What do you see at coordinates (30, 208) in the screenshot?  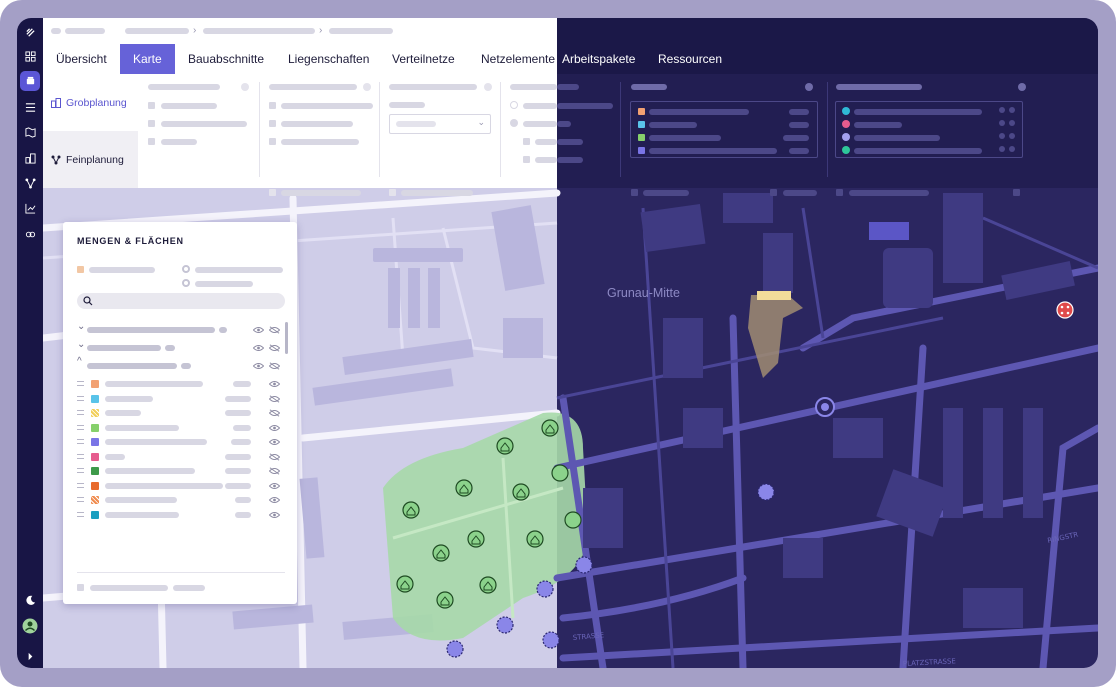 I see `chart-icon` at bounding box center [30, 208].